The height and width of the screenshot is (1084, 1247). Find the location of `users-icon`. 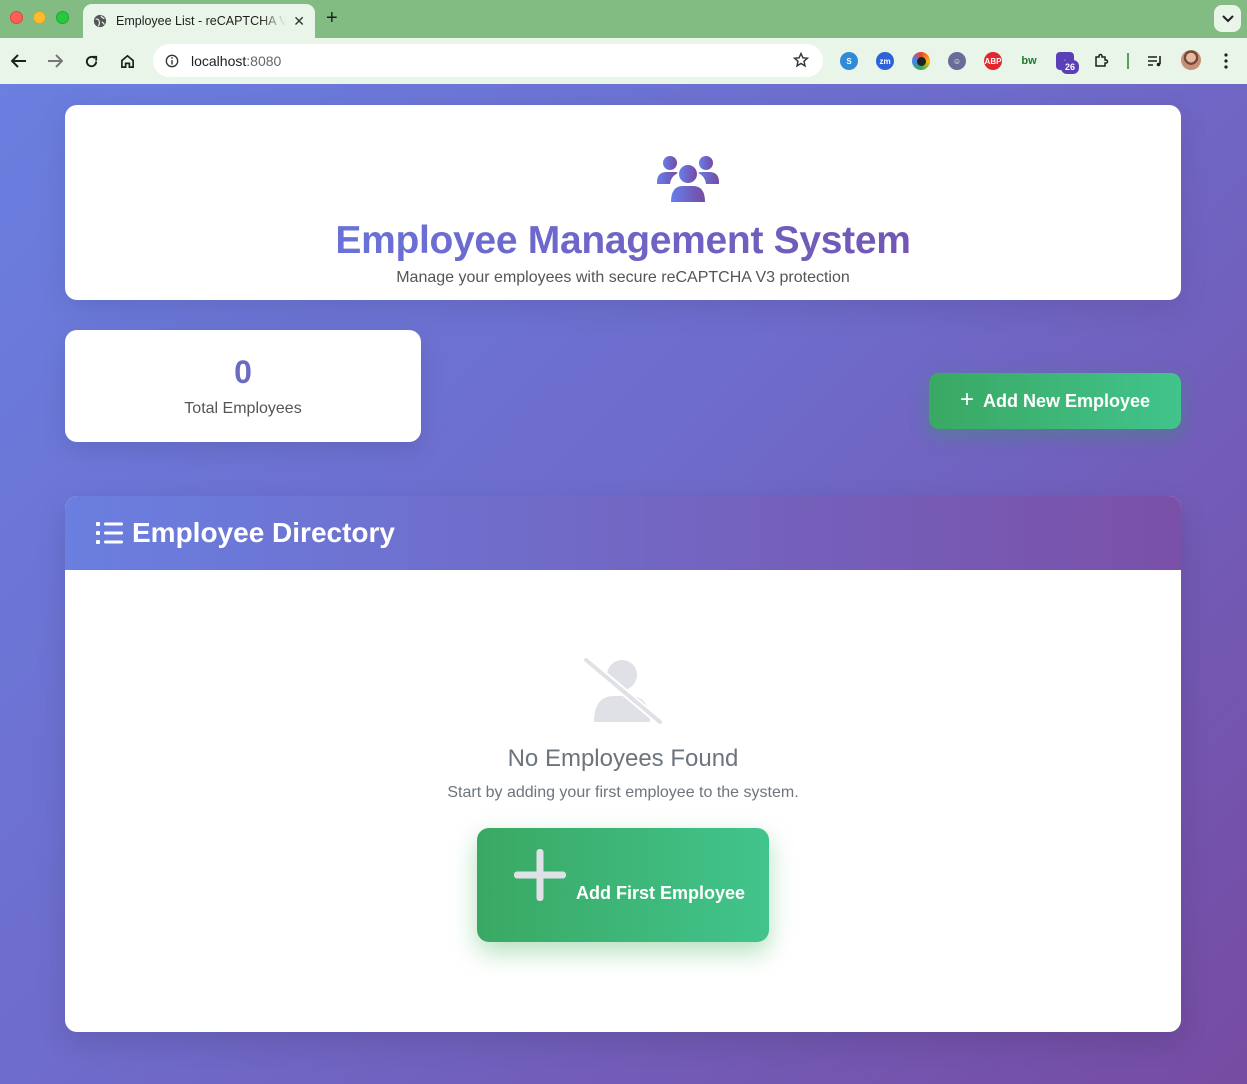

users-icon is located at coordinates (688, 179).